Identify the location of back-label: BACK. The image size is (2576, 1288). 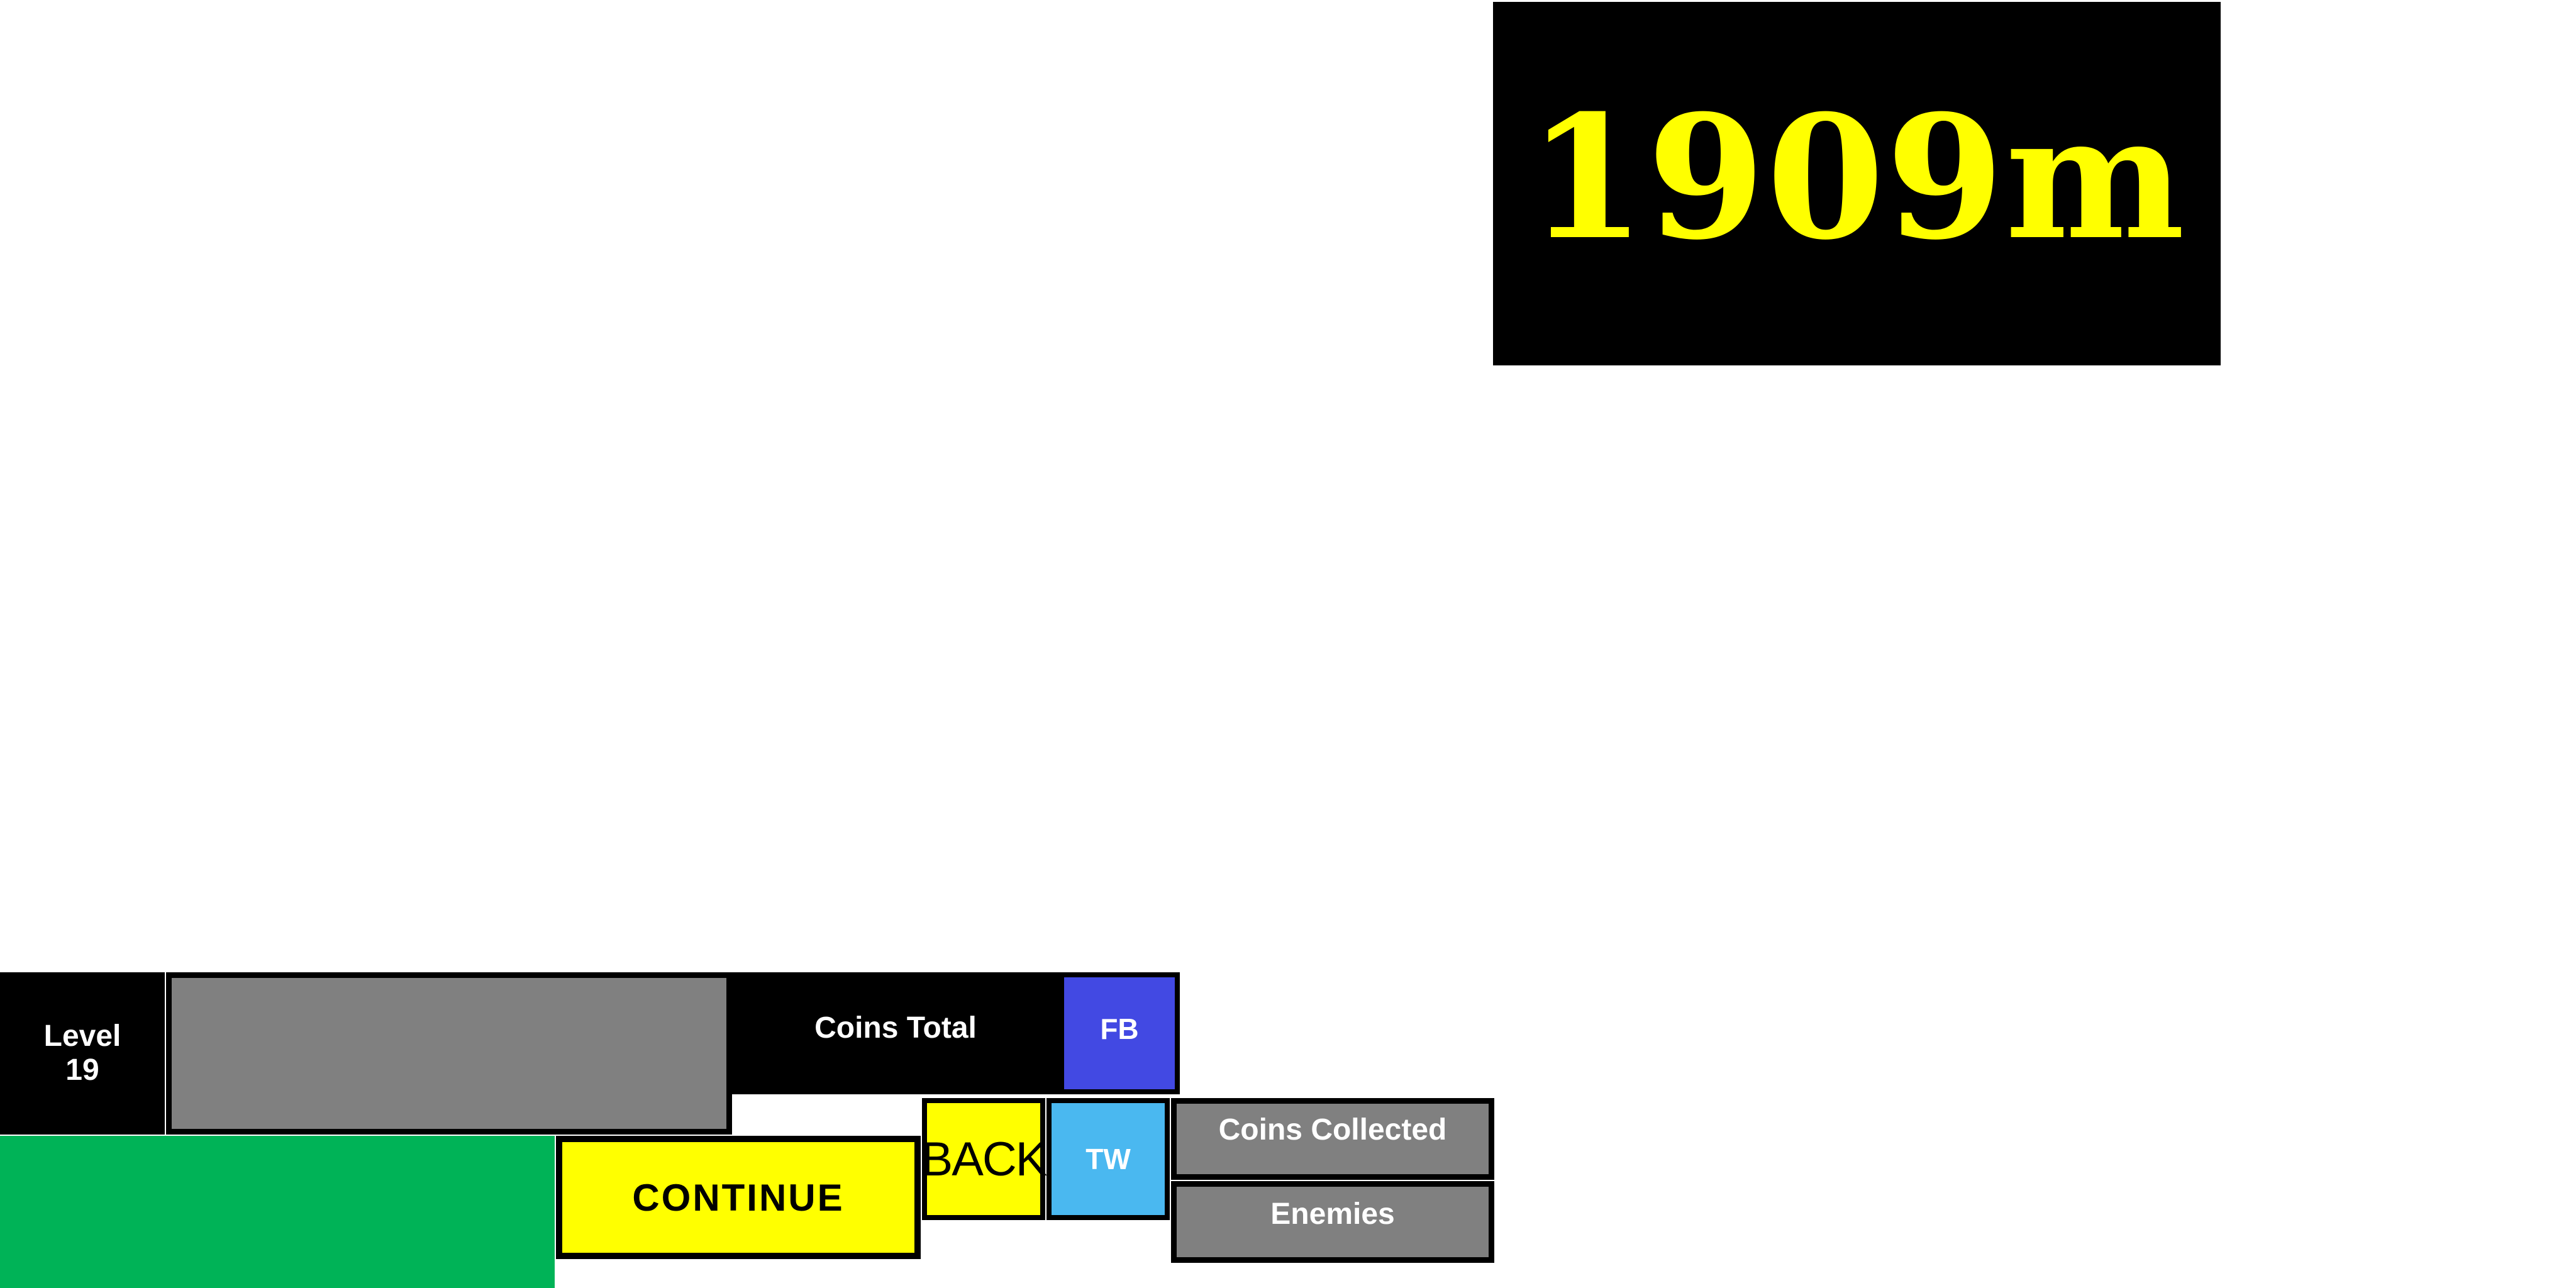
(984, 1159).